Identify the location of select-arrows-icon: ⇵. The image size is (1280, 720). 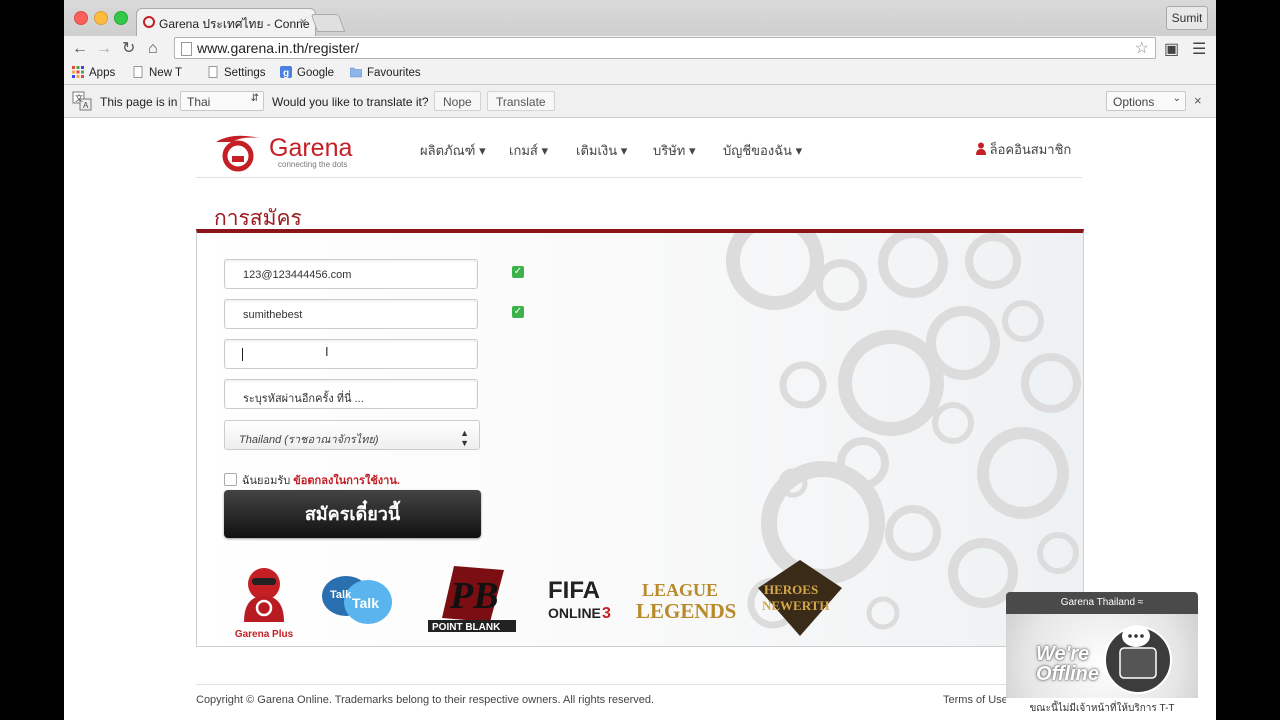
(254, 98).